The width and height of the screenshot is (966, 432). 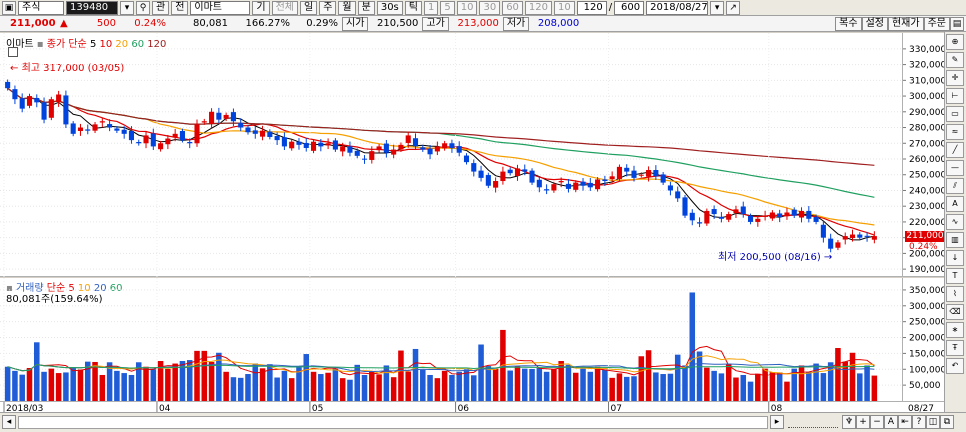 I want to click on stock-code-input: 139480, so click(x=92, y=7).